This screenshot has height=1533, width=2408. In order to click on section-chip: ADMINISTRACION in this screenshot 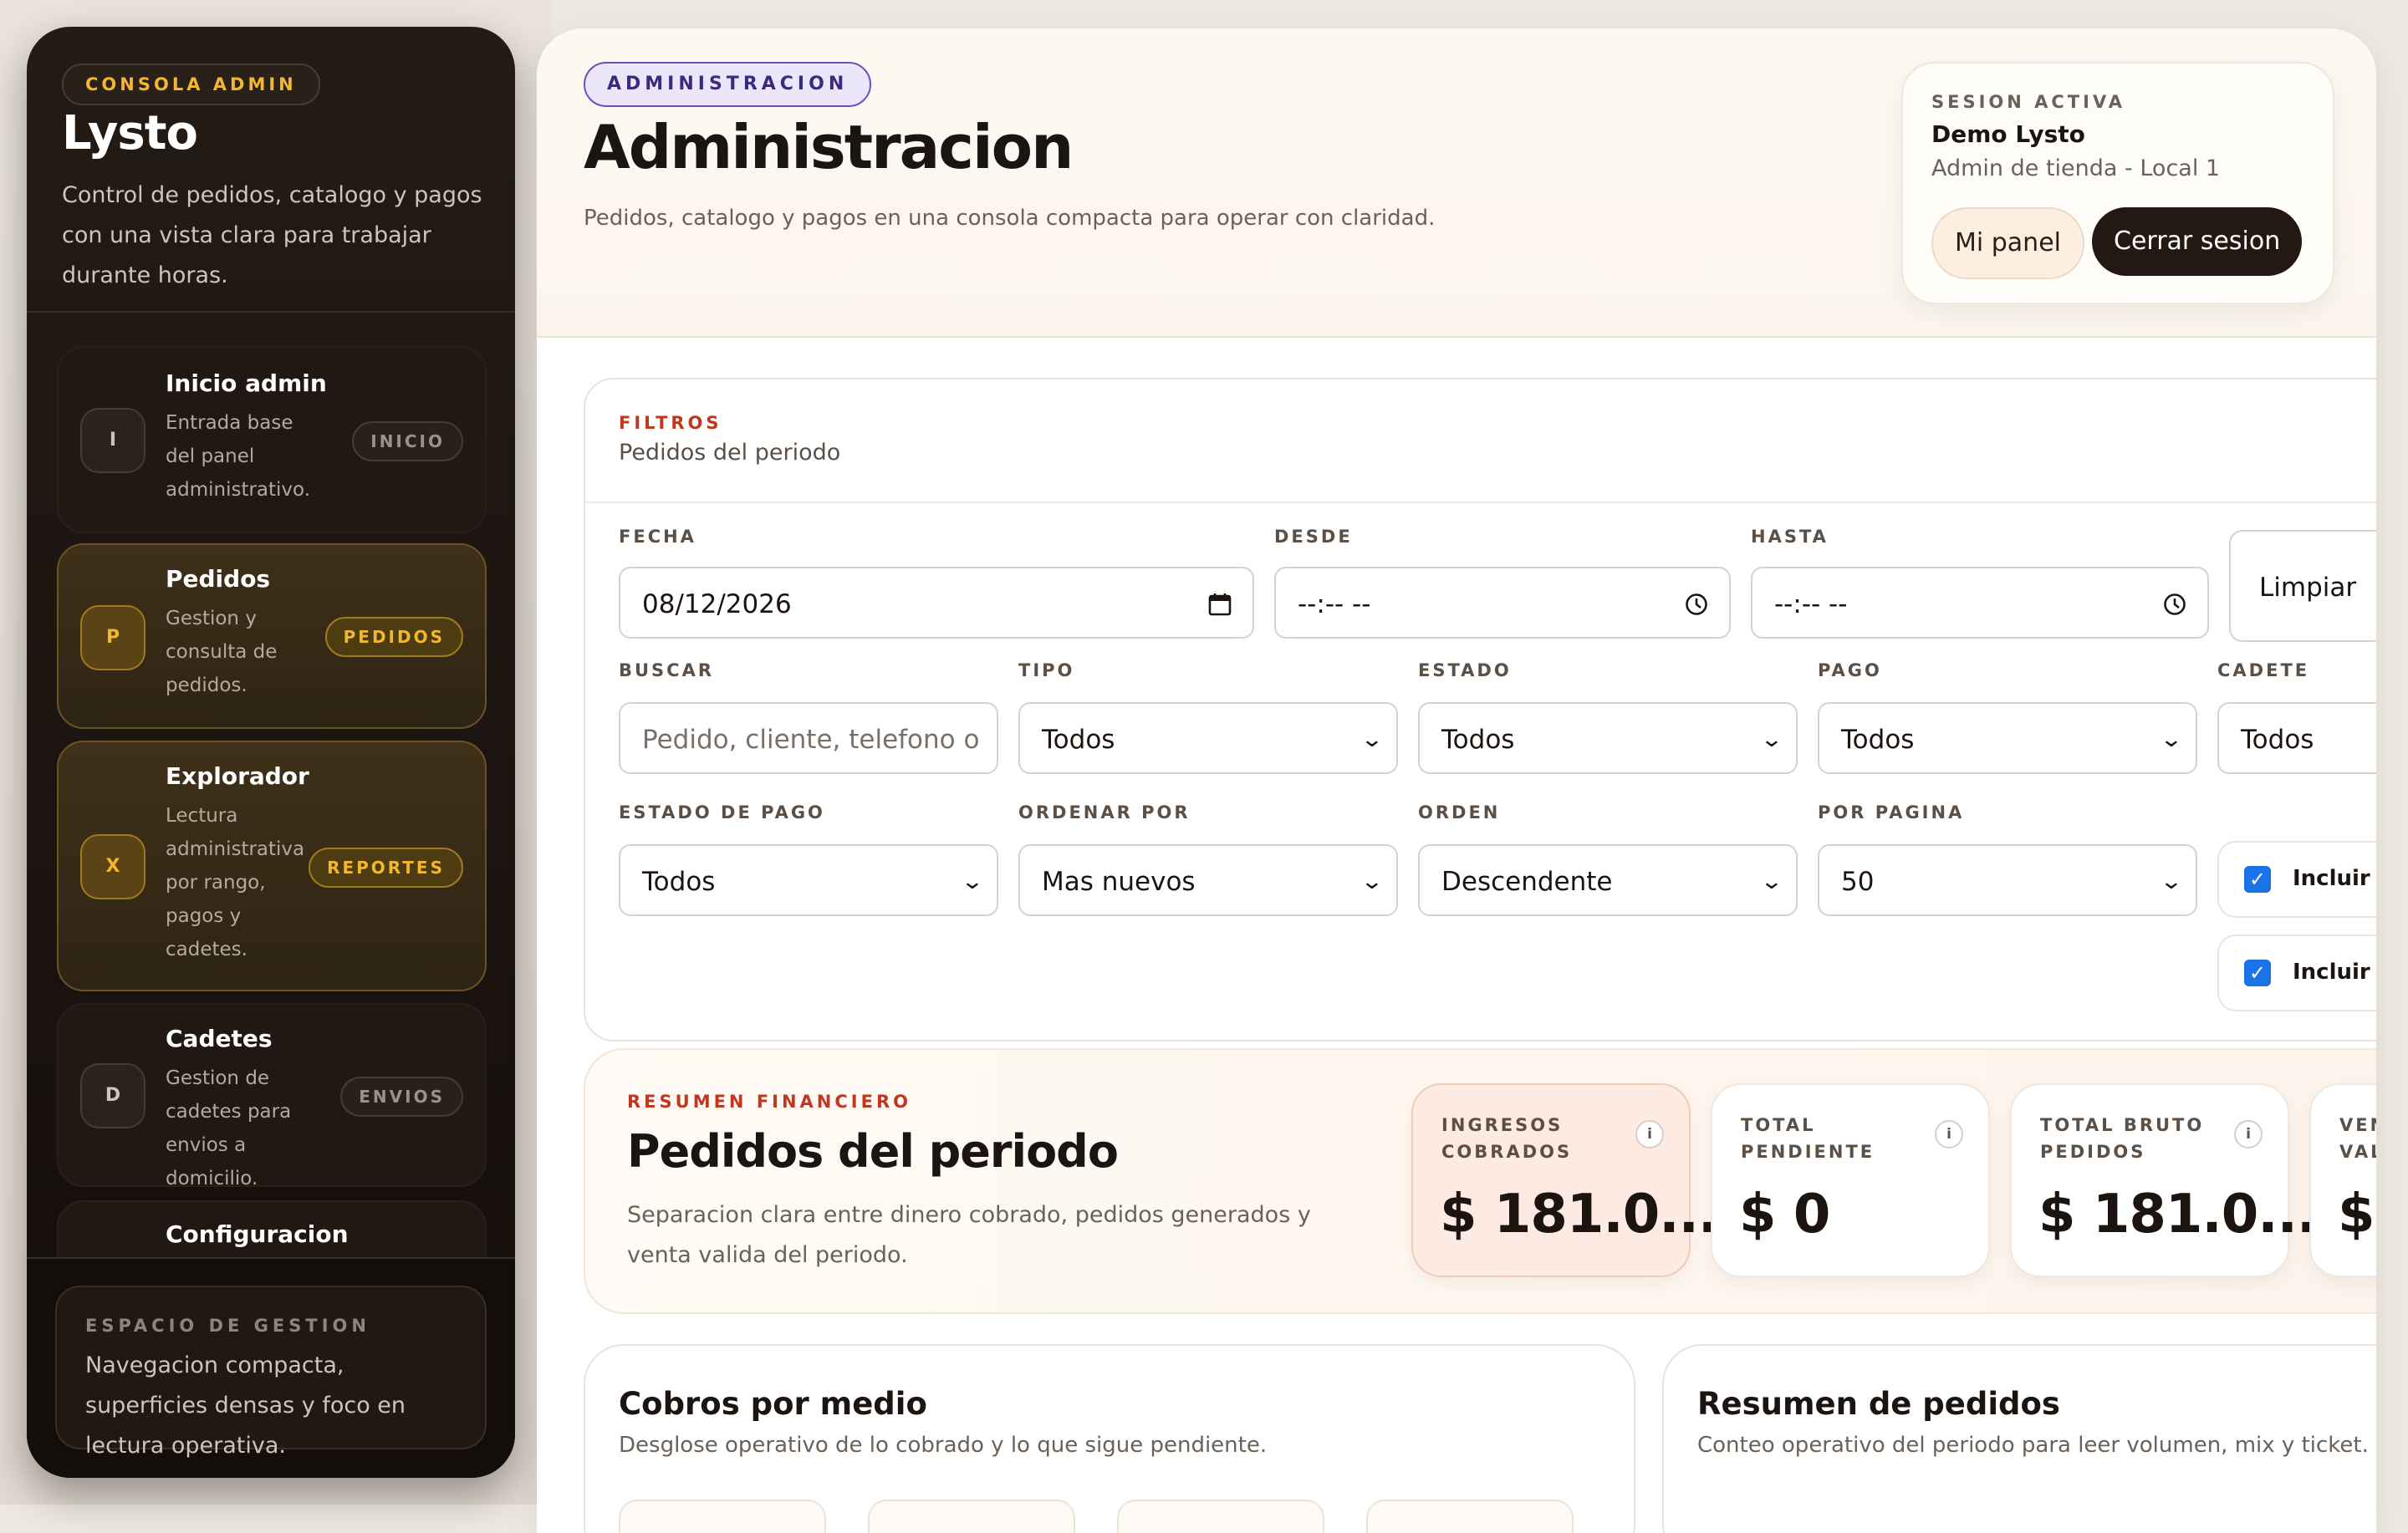, I will do `click(728, 84)`.